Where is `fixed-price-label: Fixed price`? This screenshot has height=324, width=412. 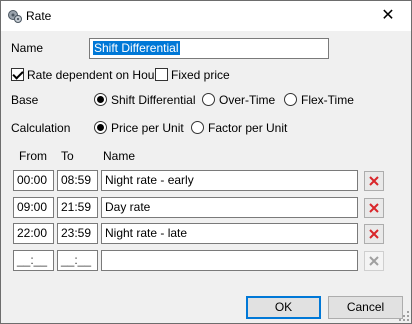 fixed-price-label: Fixed price is located at coordinates (200, 75).